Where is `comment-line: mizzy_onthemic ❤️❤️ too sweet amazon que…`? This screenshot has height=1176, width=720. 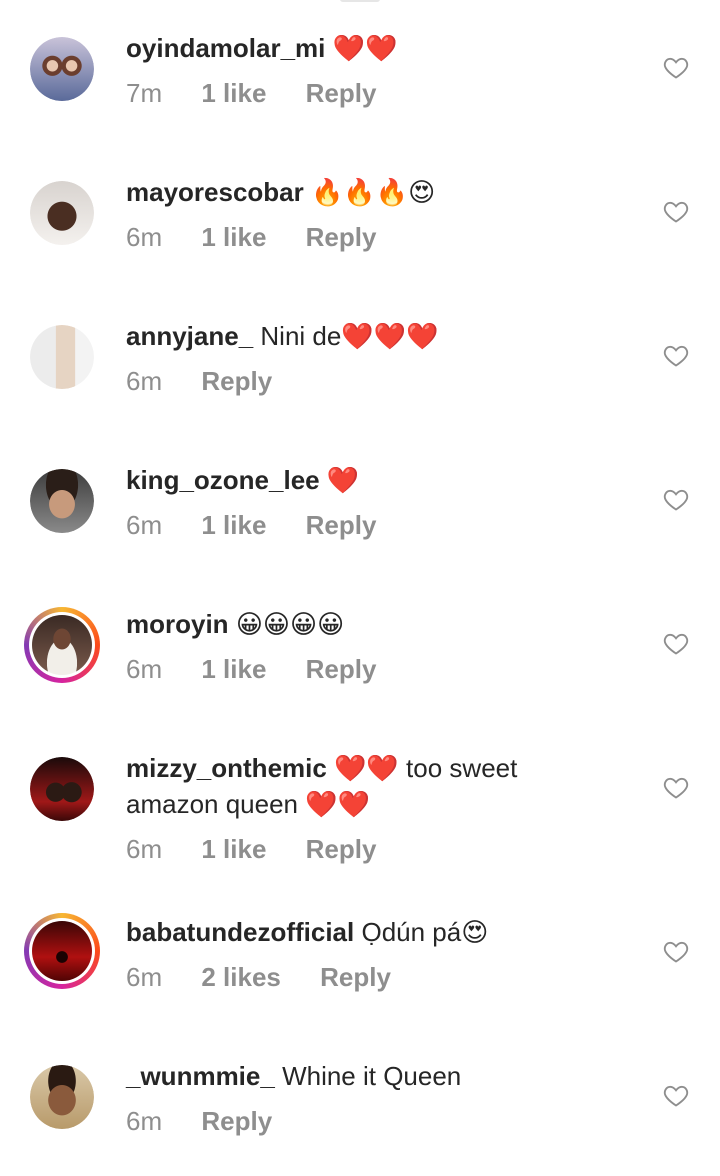 comment-line: mizzy_onthemic ❤️❤️ too sweet amazon que… is located at coordinates (361, 786).